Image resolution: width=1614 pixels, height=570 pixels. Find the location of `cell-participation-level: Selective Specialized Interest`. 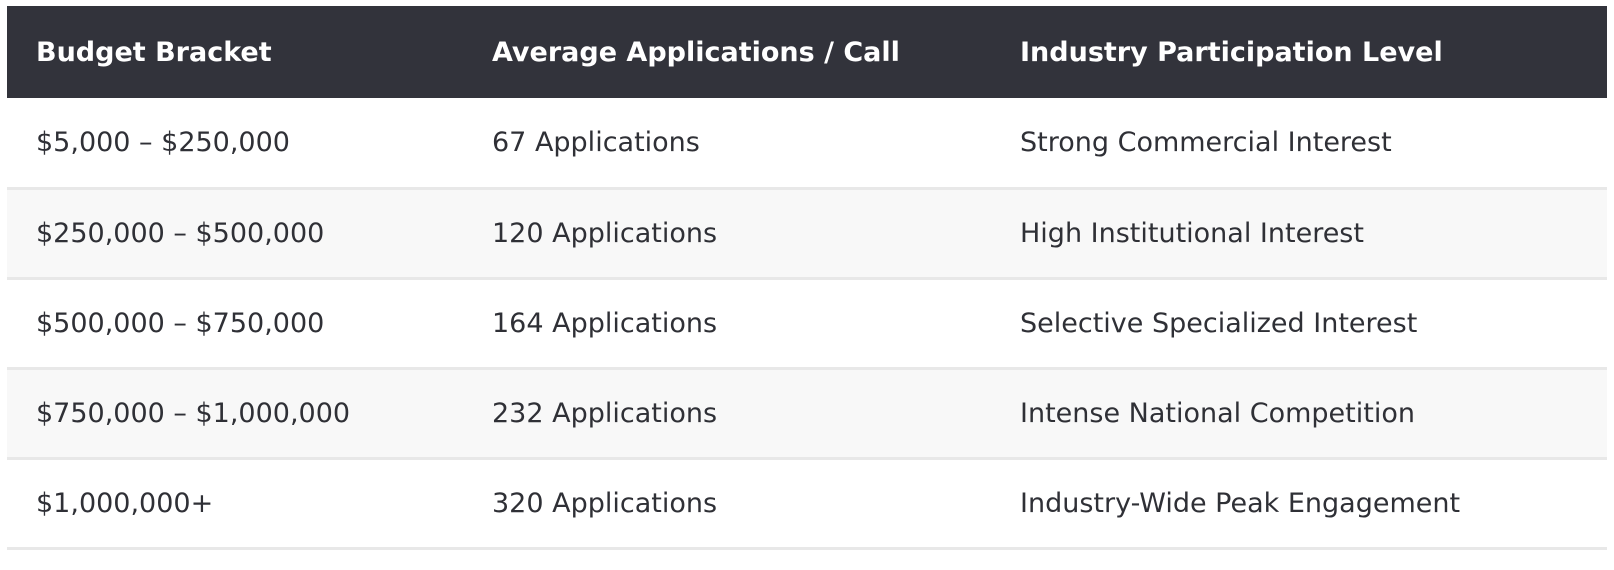

cell-participation-level: Selective Specialized Interest is located at coordinates (1219, 323).